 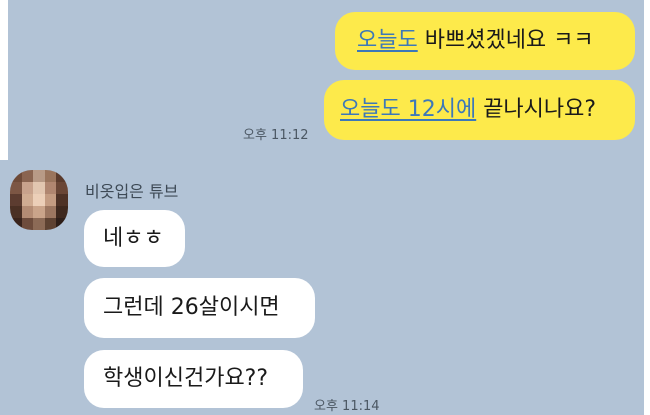 I want to click on received-message-bubble: 학생이신건가요??, so click(x=193, y=379).